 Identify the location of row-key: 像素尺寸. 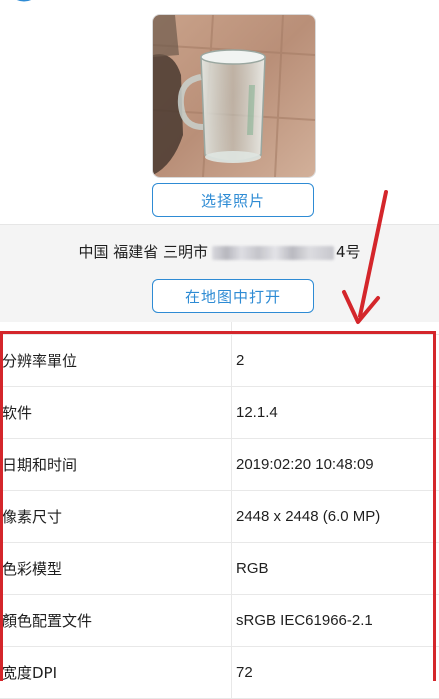
(32, 517).